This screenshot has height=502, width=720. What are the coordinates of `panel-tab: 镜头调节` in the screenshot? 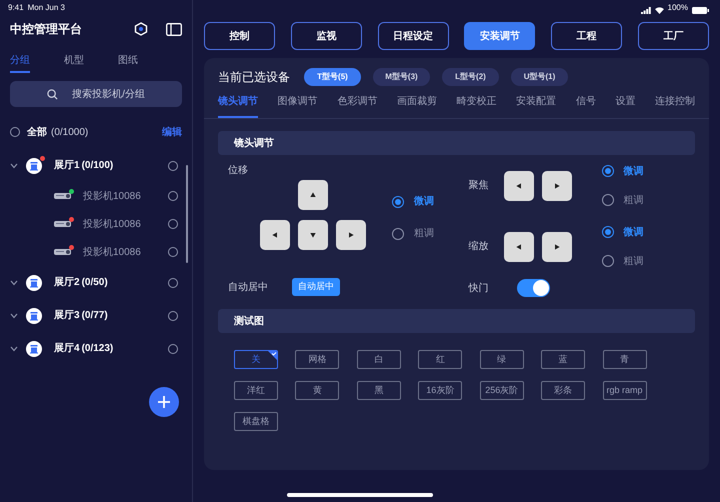 It's located at (238, 106).